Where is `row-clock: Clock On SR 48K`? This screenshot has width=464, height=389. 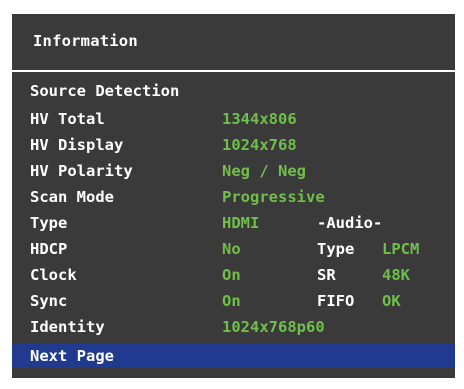
row-clock: Clock On SR 48K is located at coordinates (233, 278).